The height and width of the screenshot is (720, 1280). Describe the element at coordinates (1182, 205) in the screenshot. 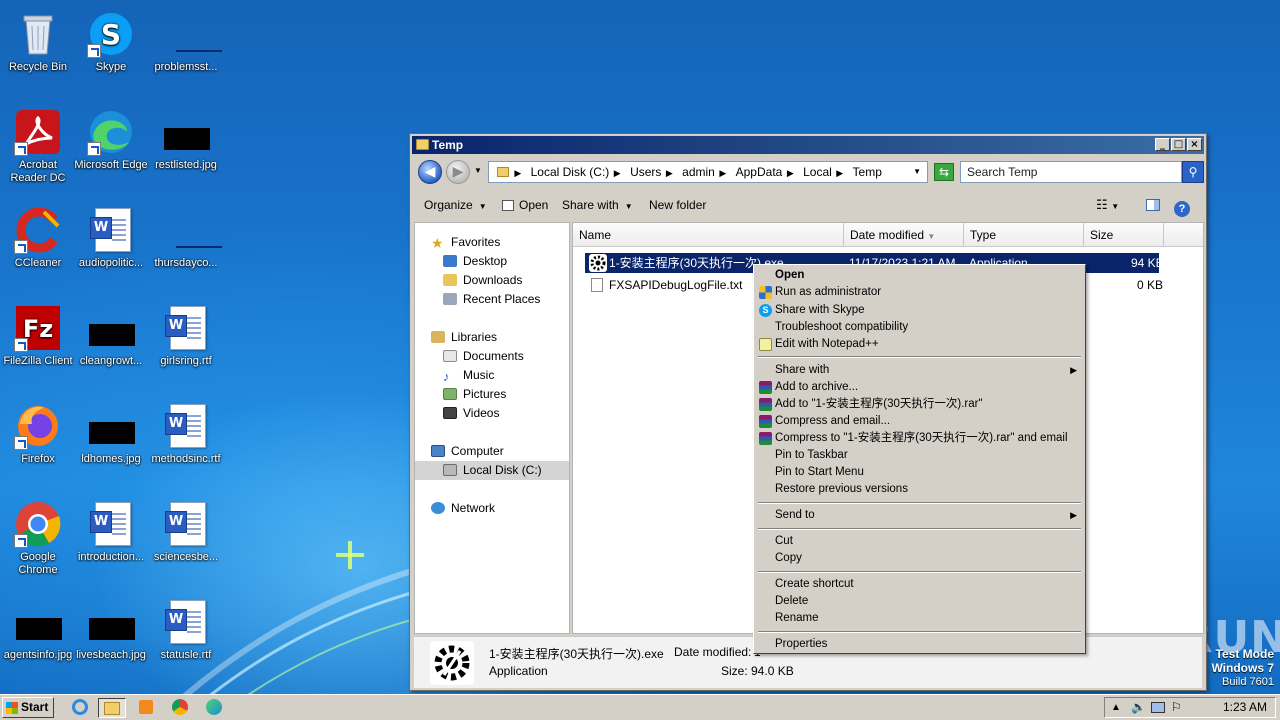

I see `help-icon: ?` at that location.